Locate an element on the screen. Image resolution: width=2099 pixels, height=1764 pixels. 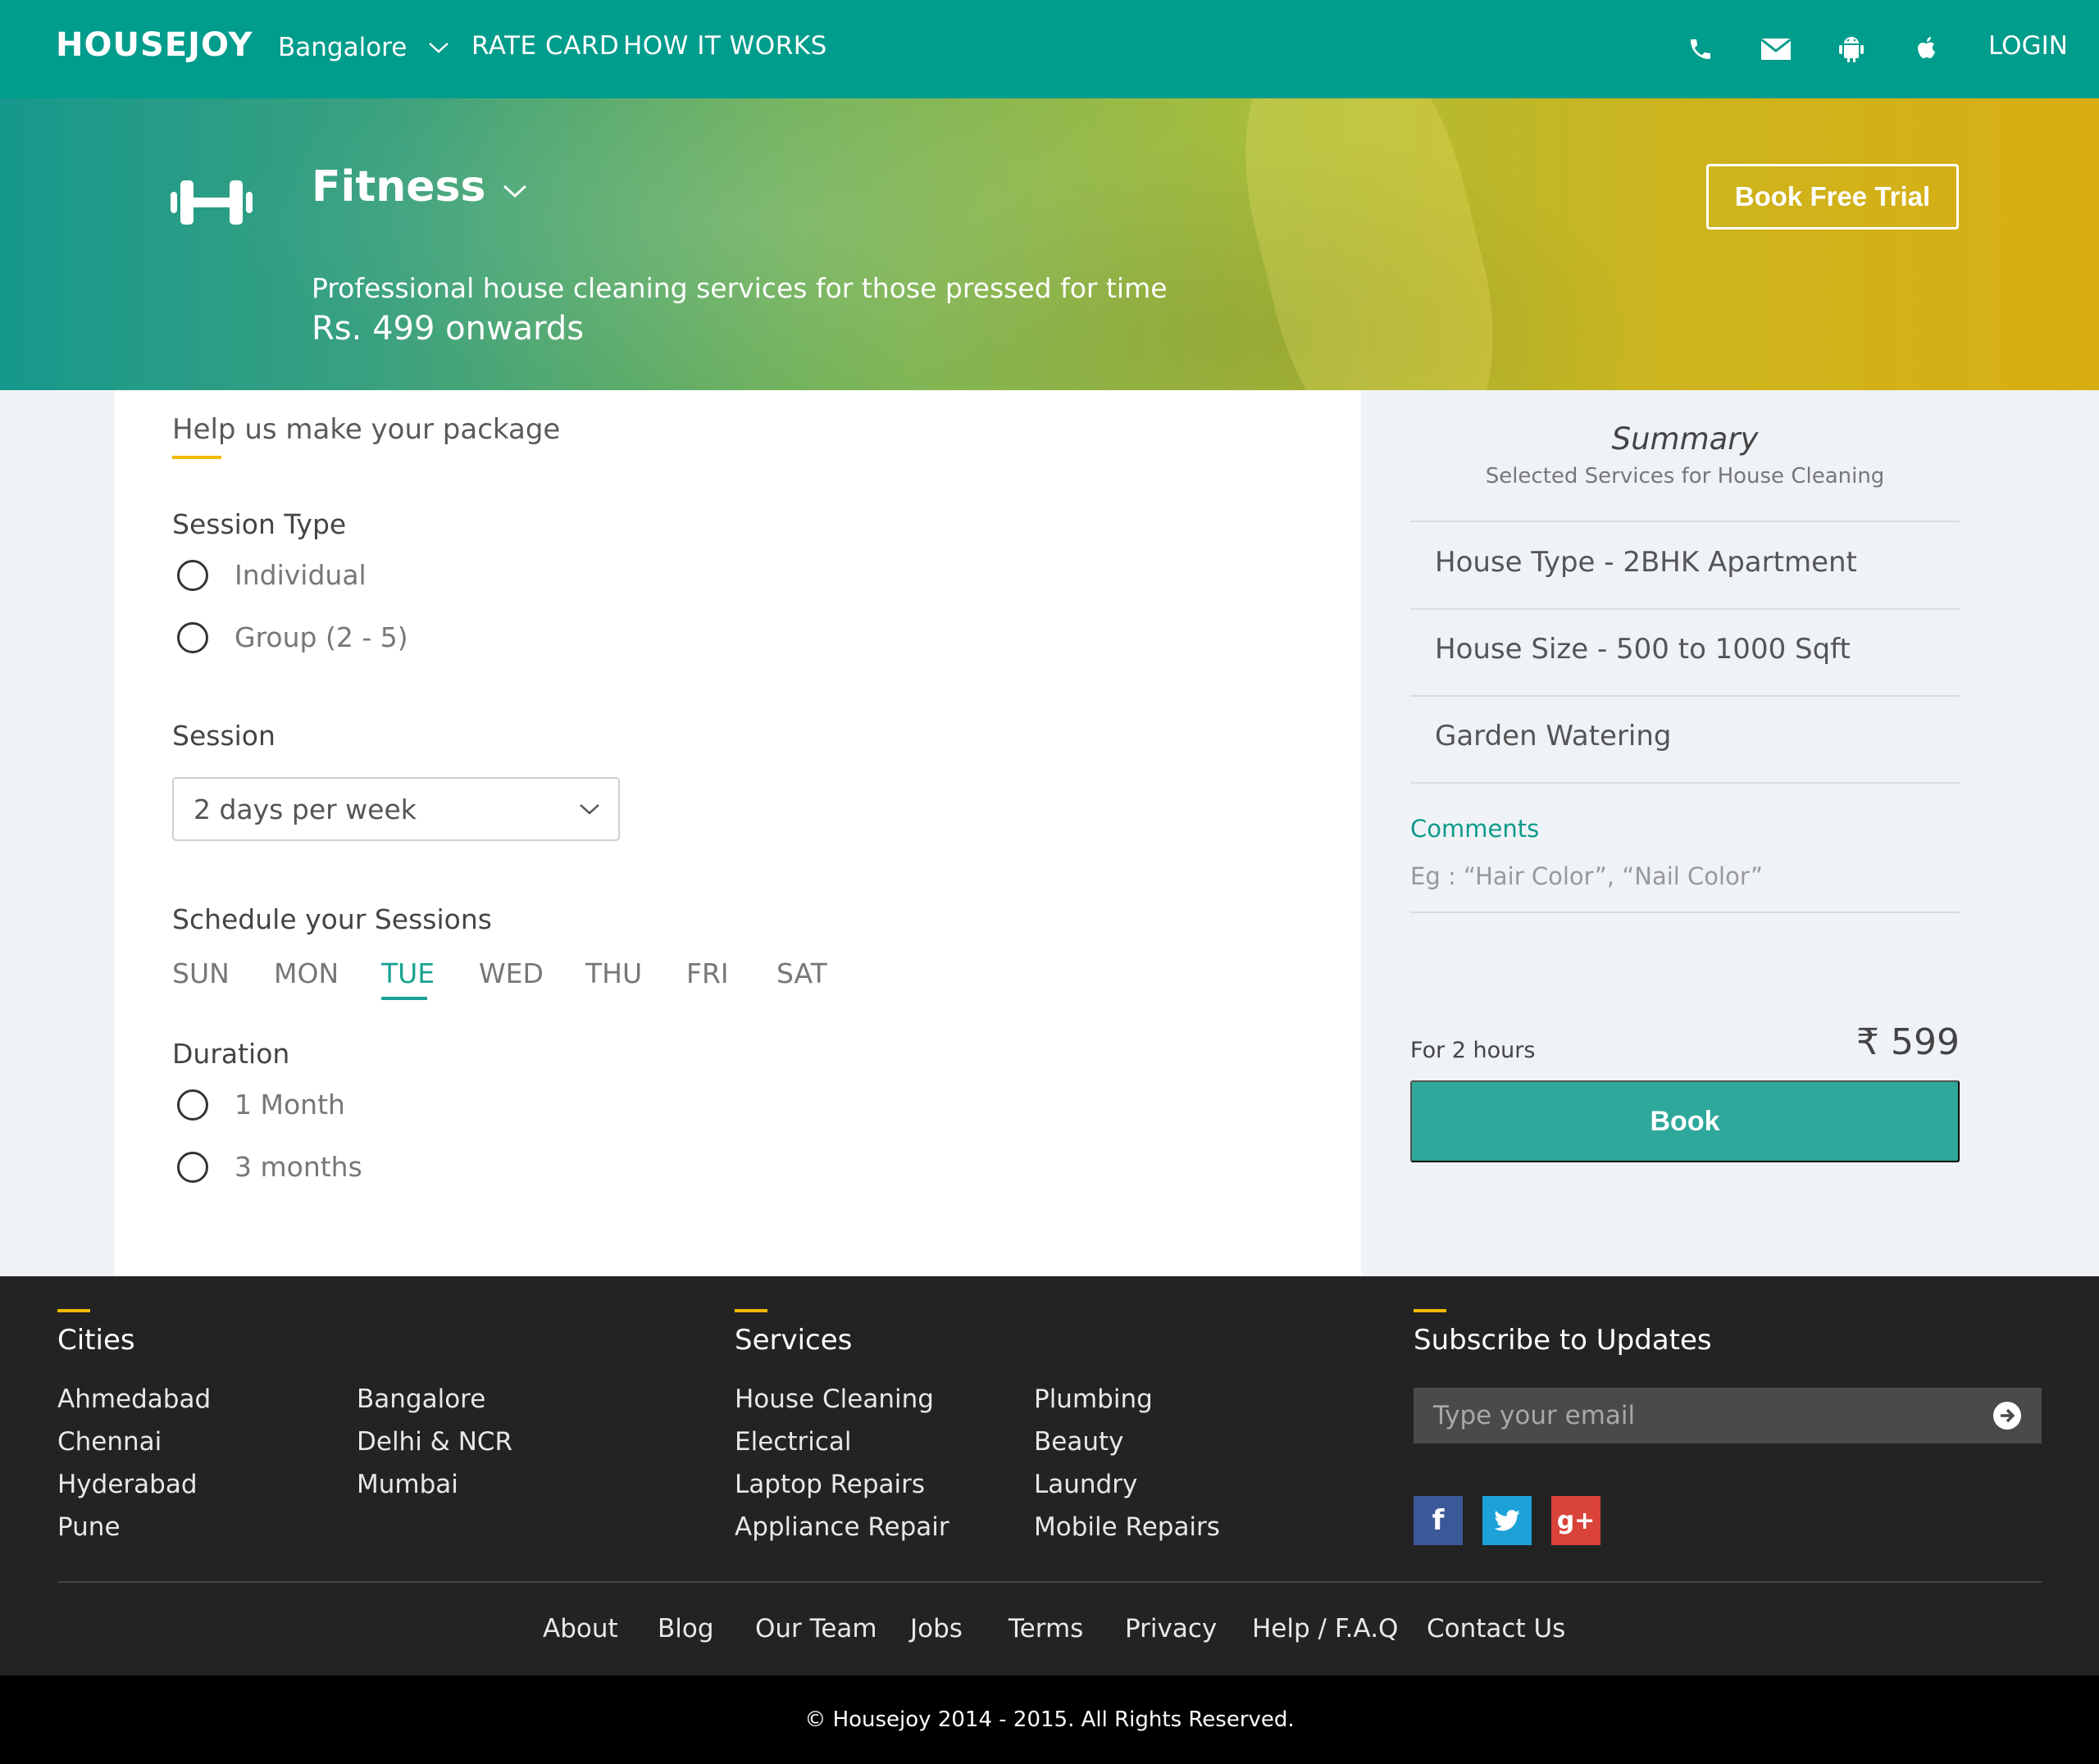
service-link: Laptop Repairs is located at coordinates (830, 1484).